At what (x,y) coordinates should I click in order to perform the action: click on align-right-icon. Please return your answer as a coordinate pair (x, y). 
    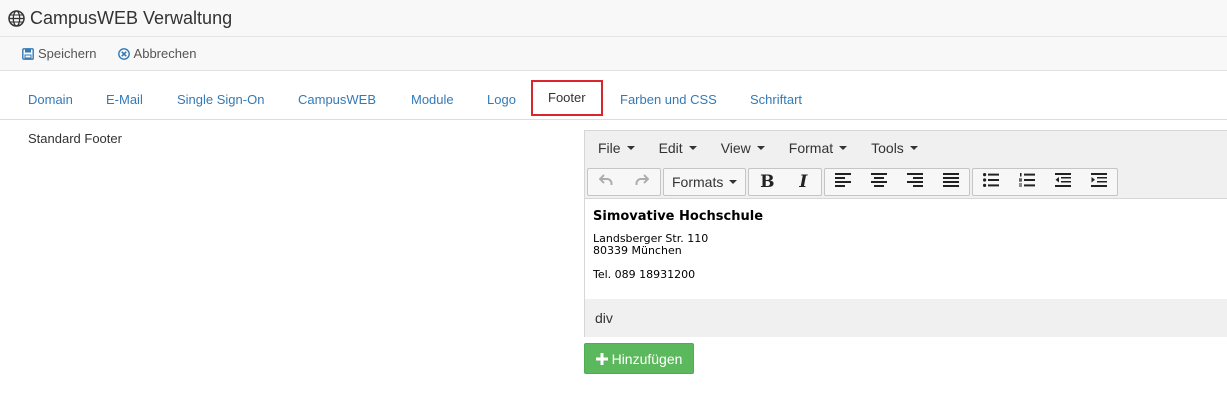
    Looking at the image, I should click on (915, 181).